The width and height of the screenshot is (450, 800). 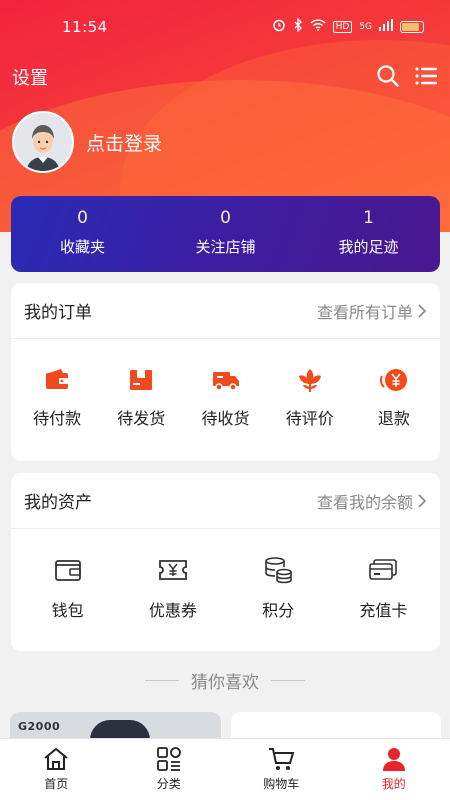 I want to click on order-item-label: 待收货, so click(x=225, y=418).